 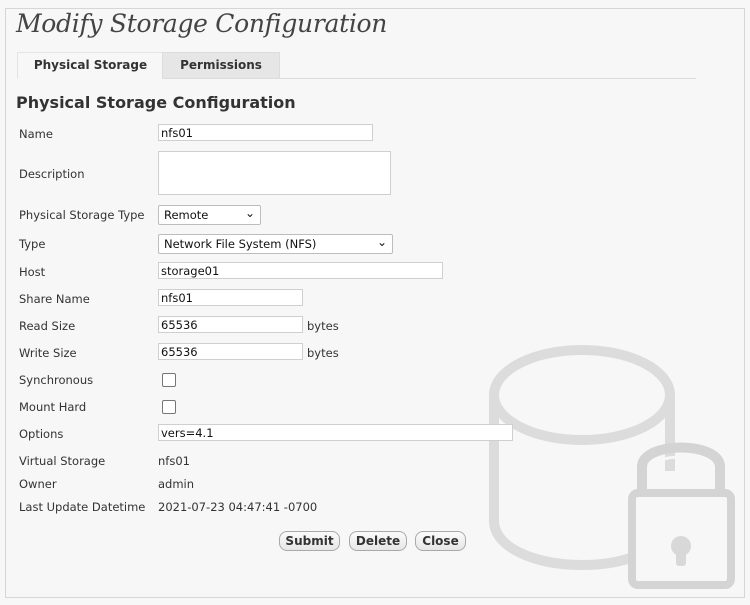 I want to click on read-size-unit: bytes, so click(x=323, y=326).